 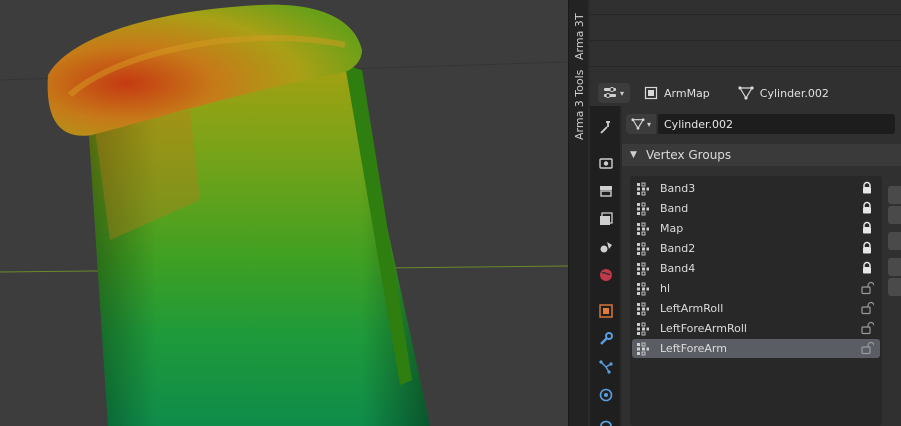 I want to click on tab-arma-3-tools: Arma 3 Tools, so click(x=579, y=106).